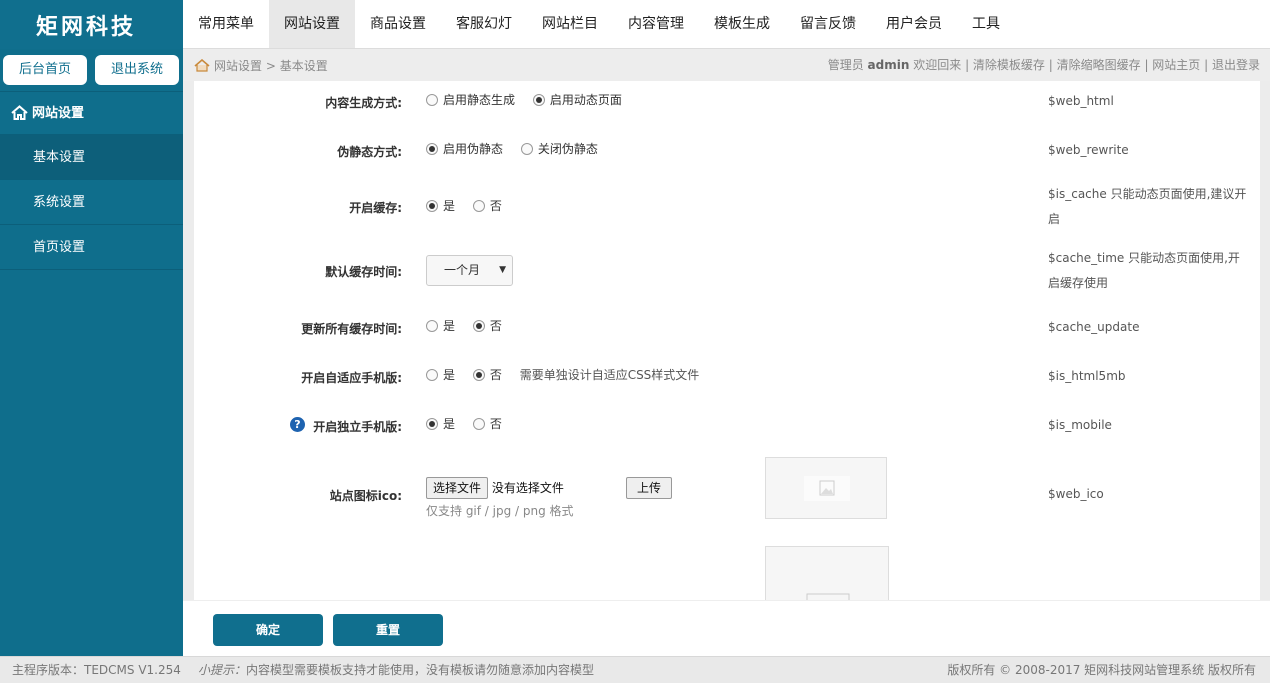 This screenshot has width=1270, height=683. I want to click on rewrite-field: 启用伪静态 关闭伪静态, so click(519, 148).